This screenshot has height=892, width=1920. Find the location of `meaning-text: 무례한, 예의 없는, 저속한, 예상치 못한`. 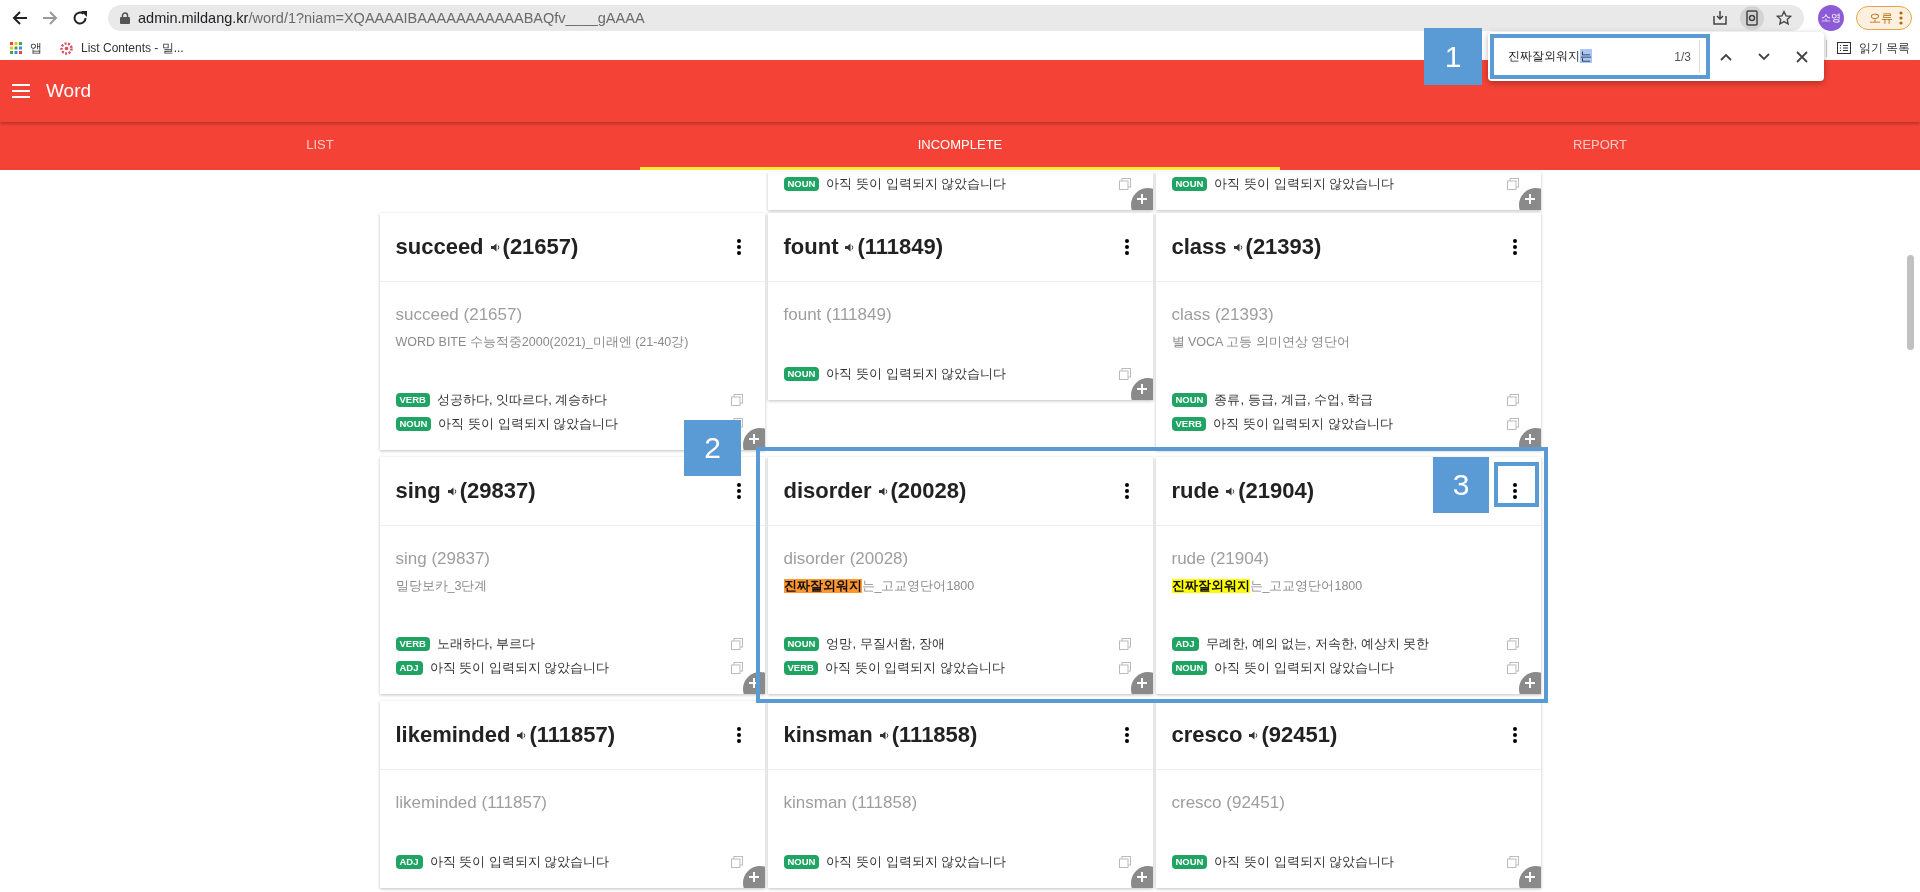

meaning-text: 무례한, 예의 없는, 저속한, 예상치 못한 is located at coordinates (1317, 644).